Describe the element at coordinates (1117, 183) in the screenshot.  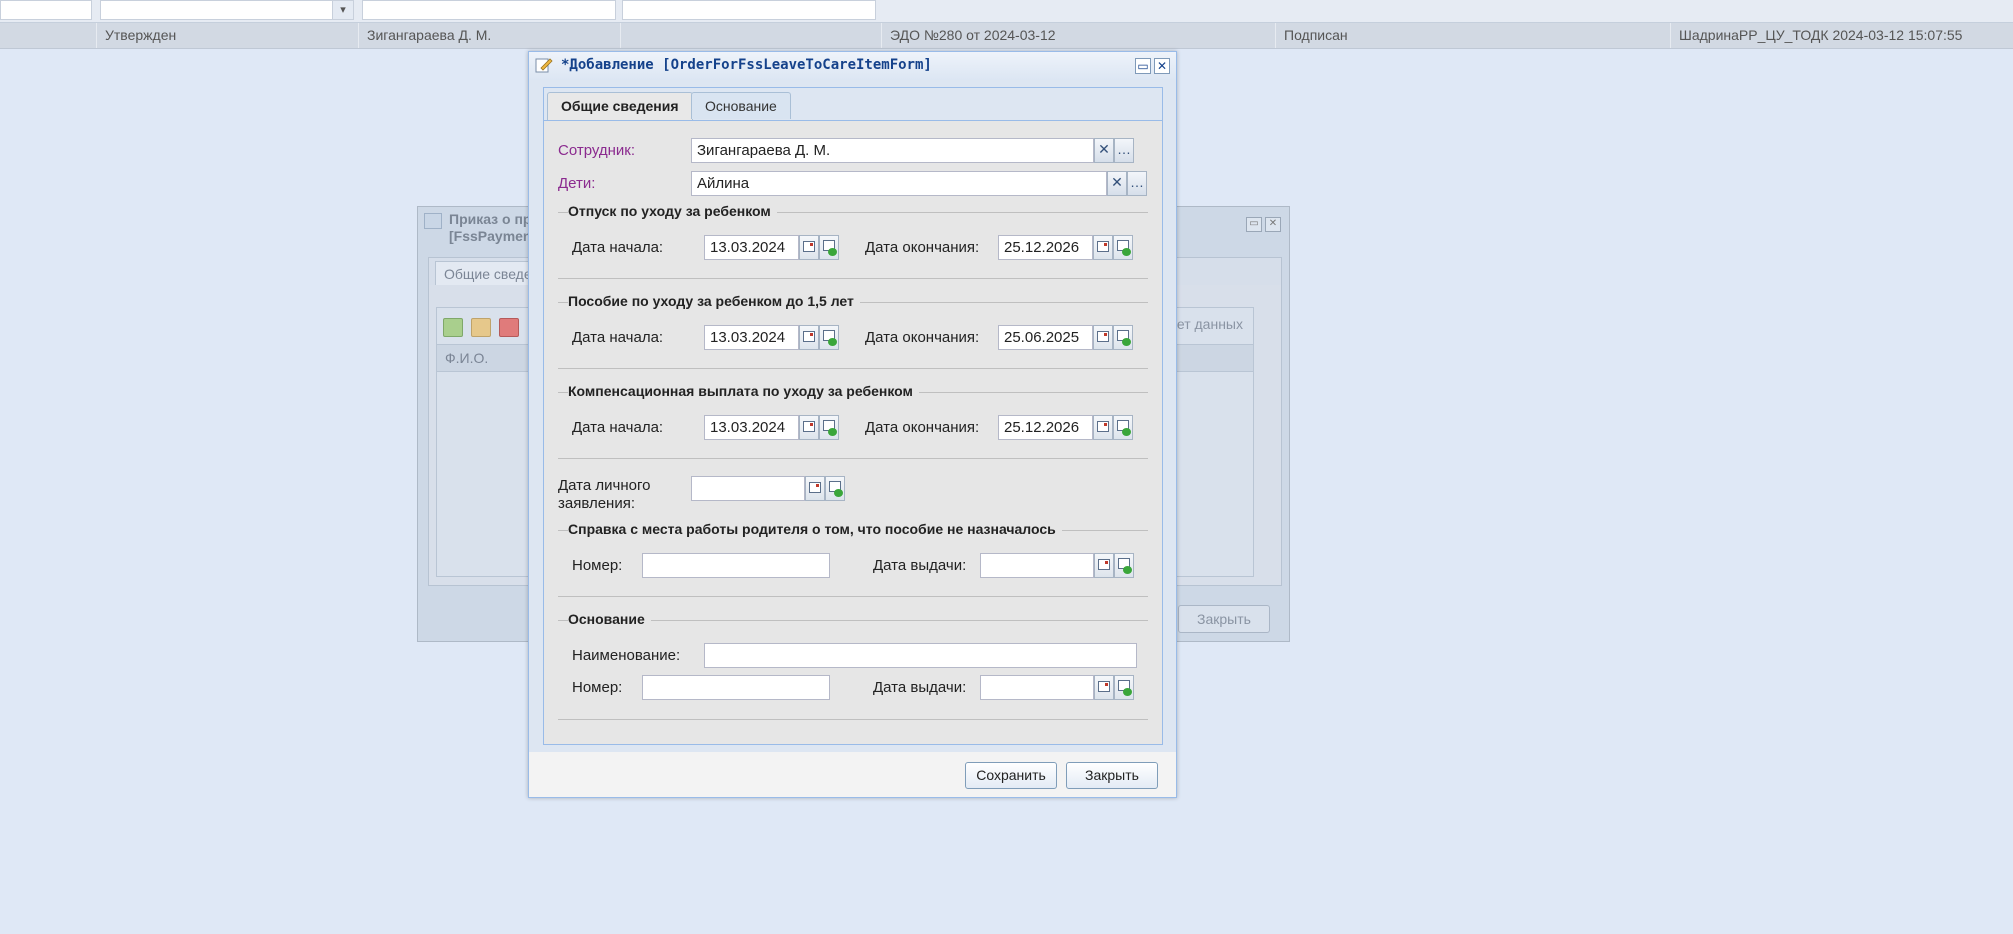
I see `clear-children-button: ✕` at that location.